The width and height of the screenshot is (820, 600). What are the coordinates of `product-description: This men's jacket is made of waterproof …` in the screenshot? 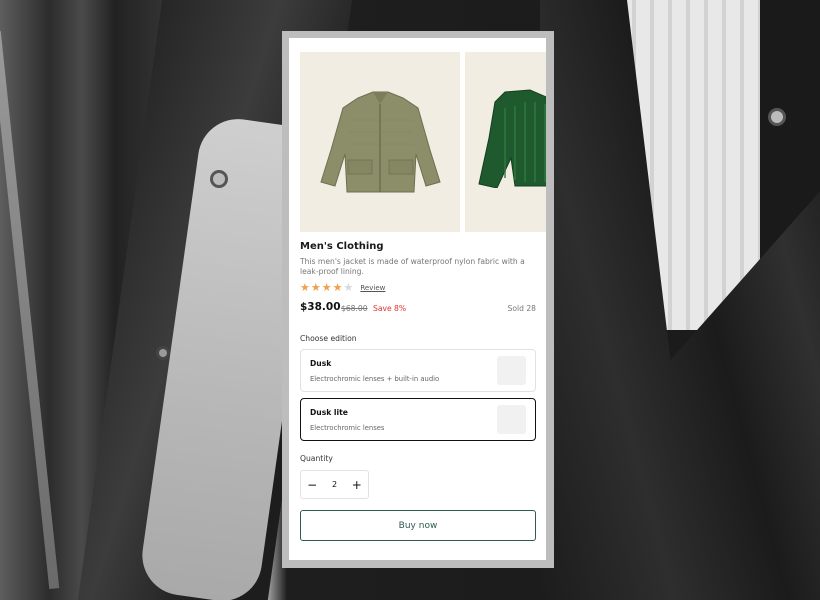 It's located at (412, 266).